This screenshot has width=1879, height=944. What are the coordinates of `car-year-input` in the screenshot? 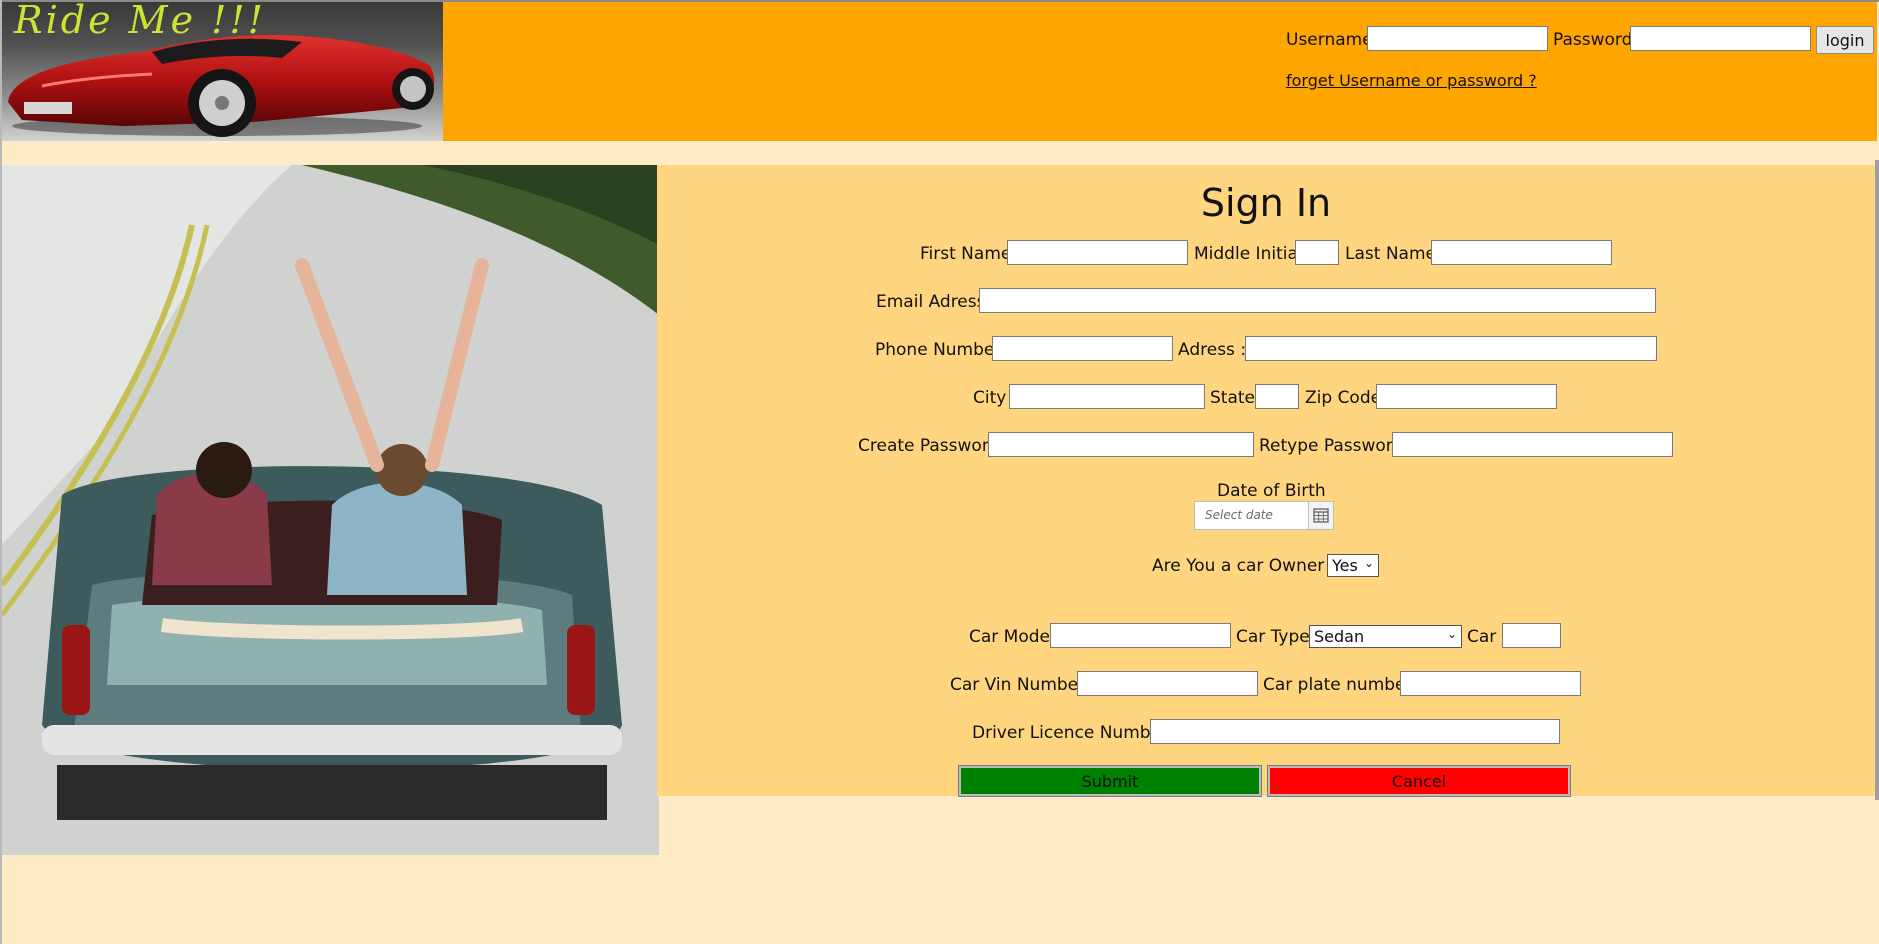 It's located at (1531, 635).